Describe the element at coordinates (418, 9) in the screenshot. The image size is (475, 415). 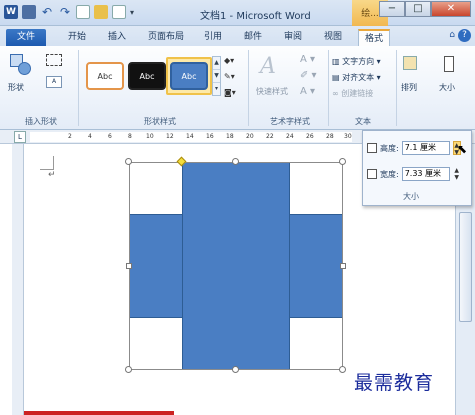
I see `maximize-button: □` at that location.